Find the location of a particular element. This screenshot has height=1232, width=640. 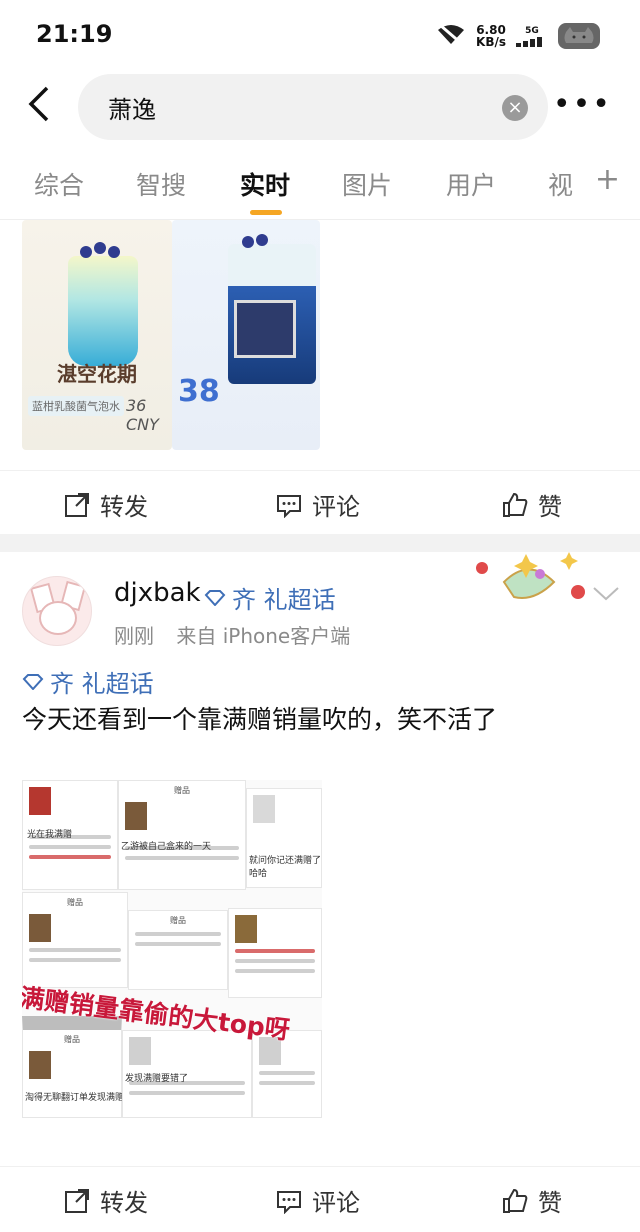

tab-comprehensive: 综合 is located at coordinates (59, 184).